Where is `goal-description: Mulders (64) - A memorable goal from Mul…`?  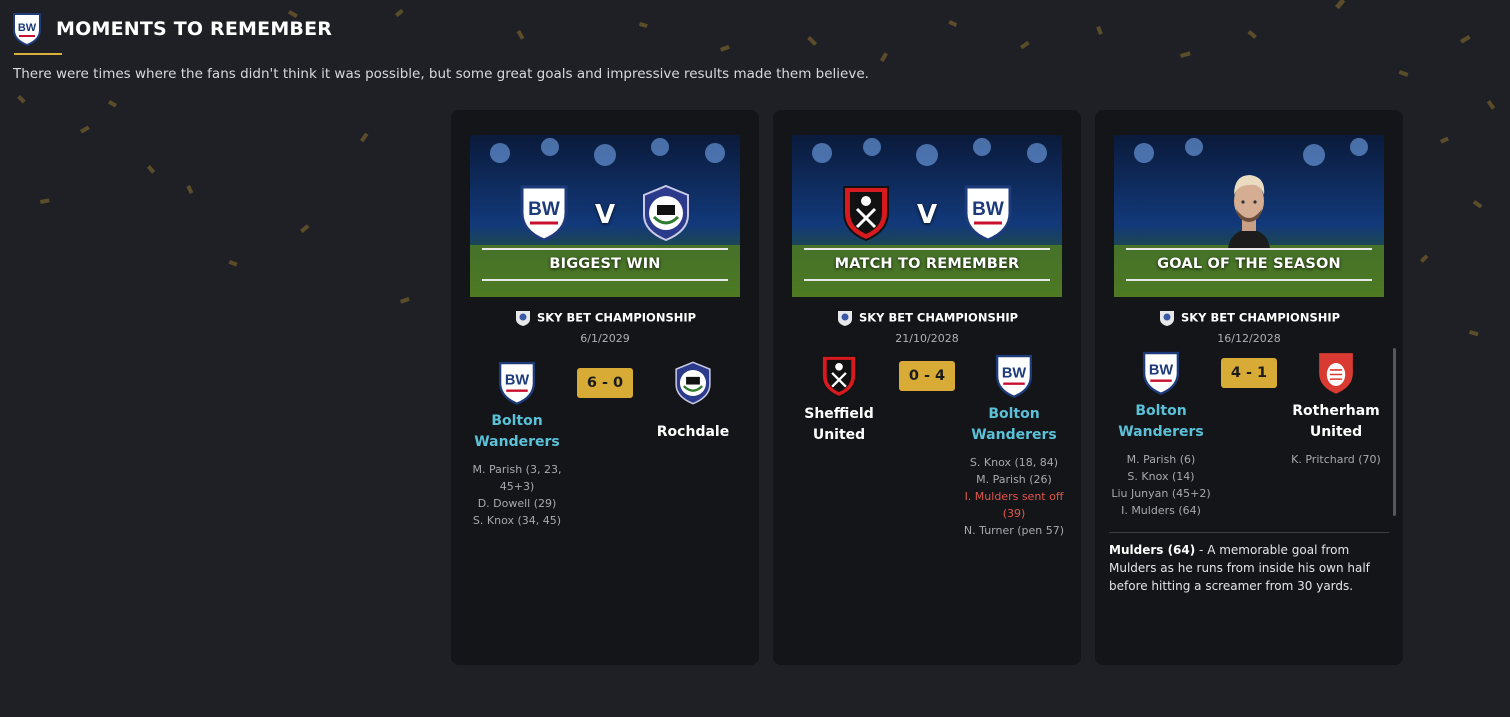
goal-description: Mulders (64) - A memorable goal from Mul… is located at coordinates (1252, 568).